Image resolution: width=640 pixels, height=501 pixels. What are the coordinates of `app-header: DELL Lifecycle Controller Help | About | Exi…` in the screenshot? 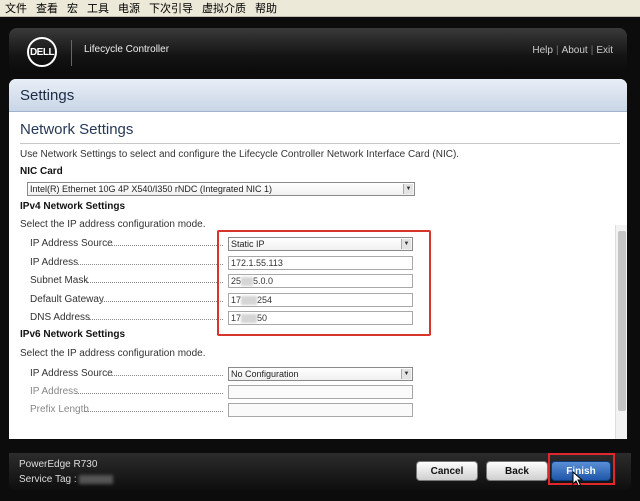 It's located at (318, 51).